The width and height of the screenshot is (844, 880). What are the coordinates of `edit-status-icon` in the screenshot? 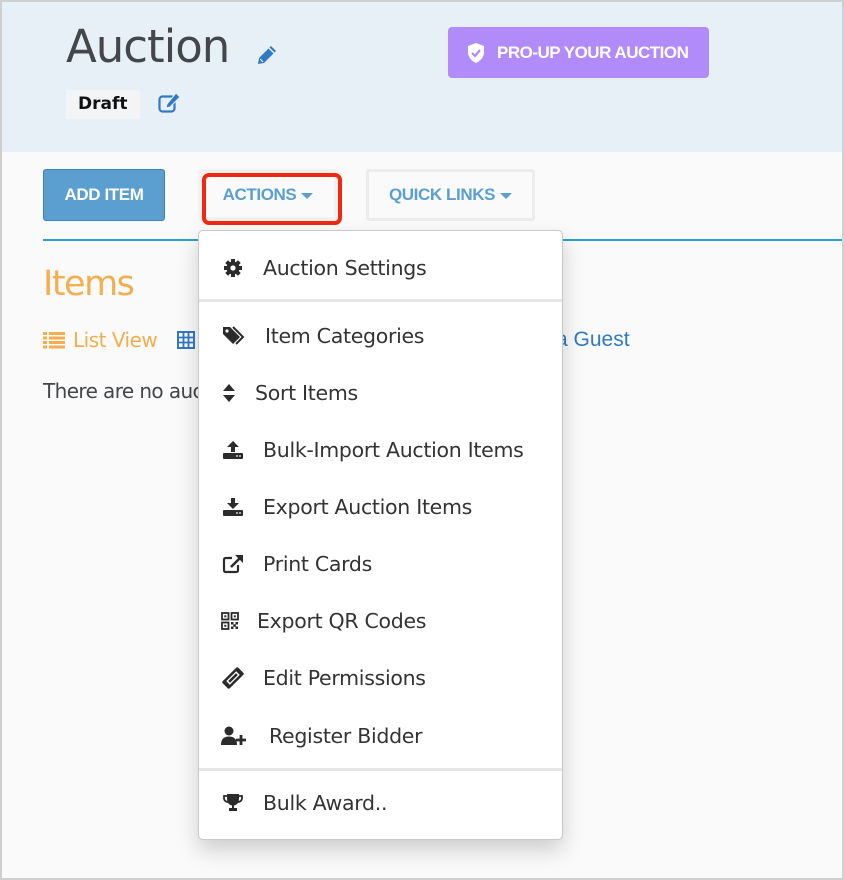 It's located at (169, 103).